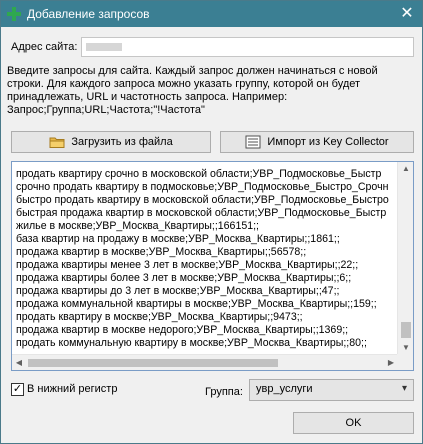 The height and width of the screenshot is (444, 423). Describe the element at coordinates (88, 14) in the screenshot. I see `window-title: Добавление запросов` at that location.